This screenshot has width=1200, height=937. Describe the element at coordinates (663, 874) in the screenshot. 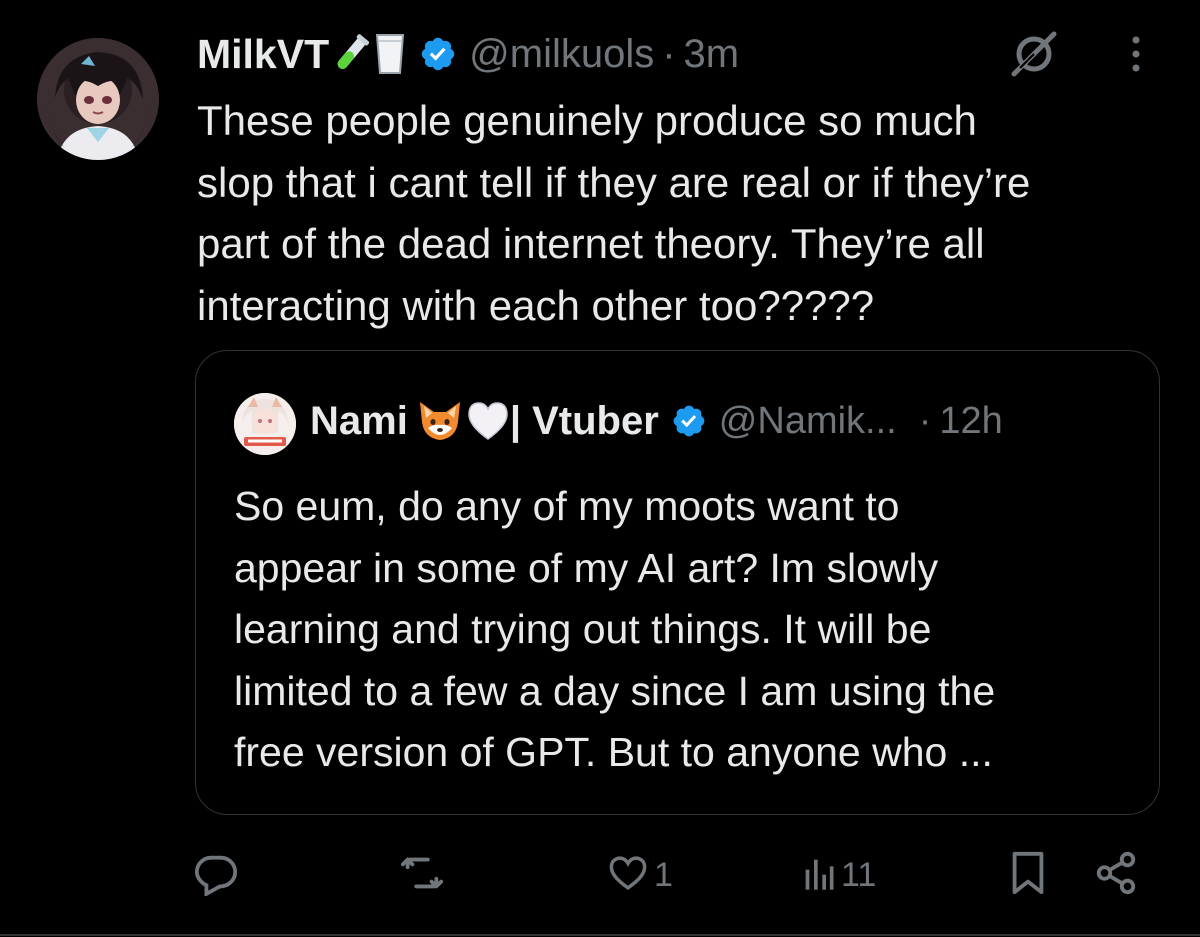

I see `like-count: 1` at that location.